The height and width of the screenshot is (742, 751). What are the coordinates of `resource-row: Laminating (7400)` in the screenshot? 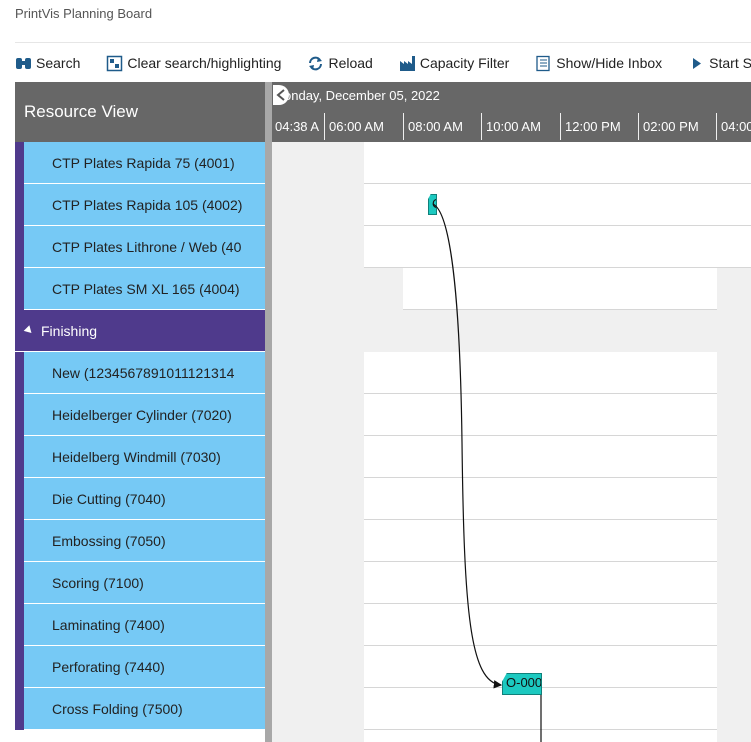 It's located at (140, 625).